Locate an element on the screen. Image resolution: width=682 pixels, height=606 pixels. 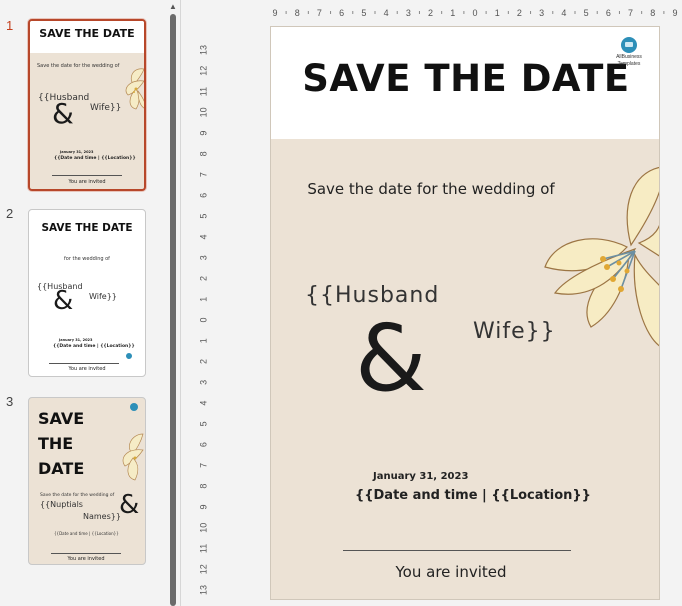
thumb-names: Names}} is located at coordinates (102, 516).